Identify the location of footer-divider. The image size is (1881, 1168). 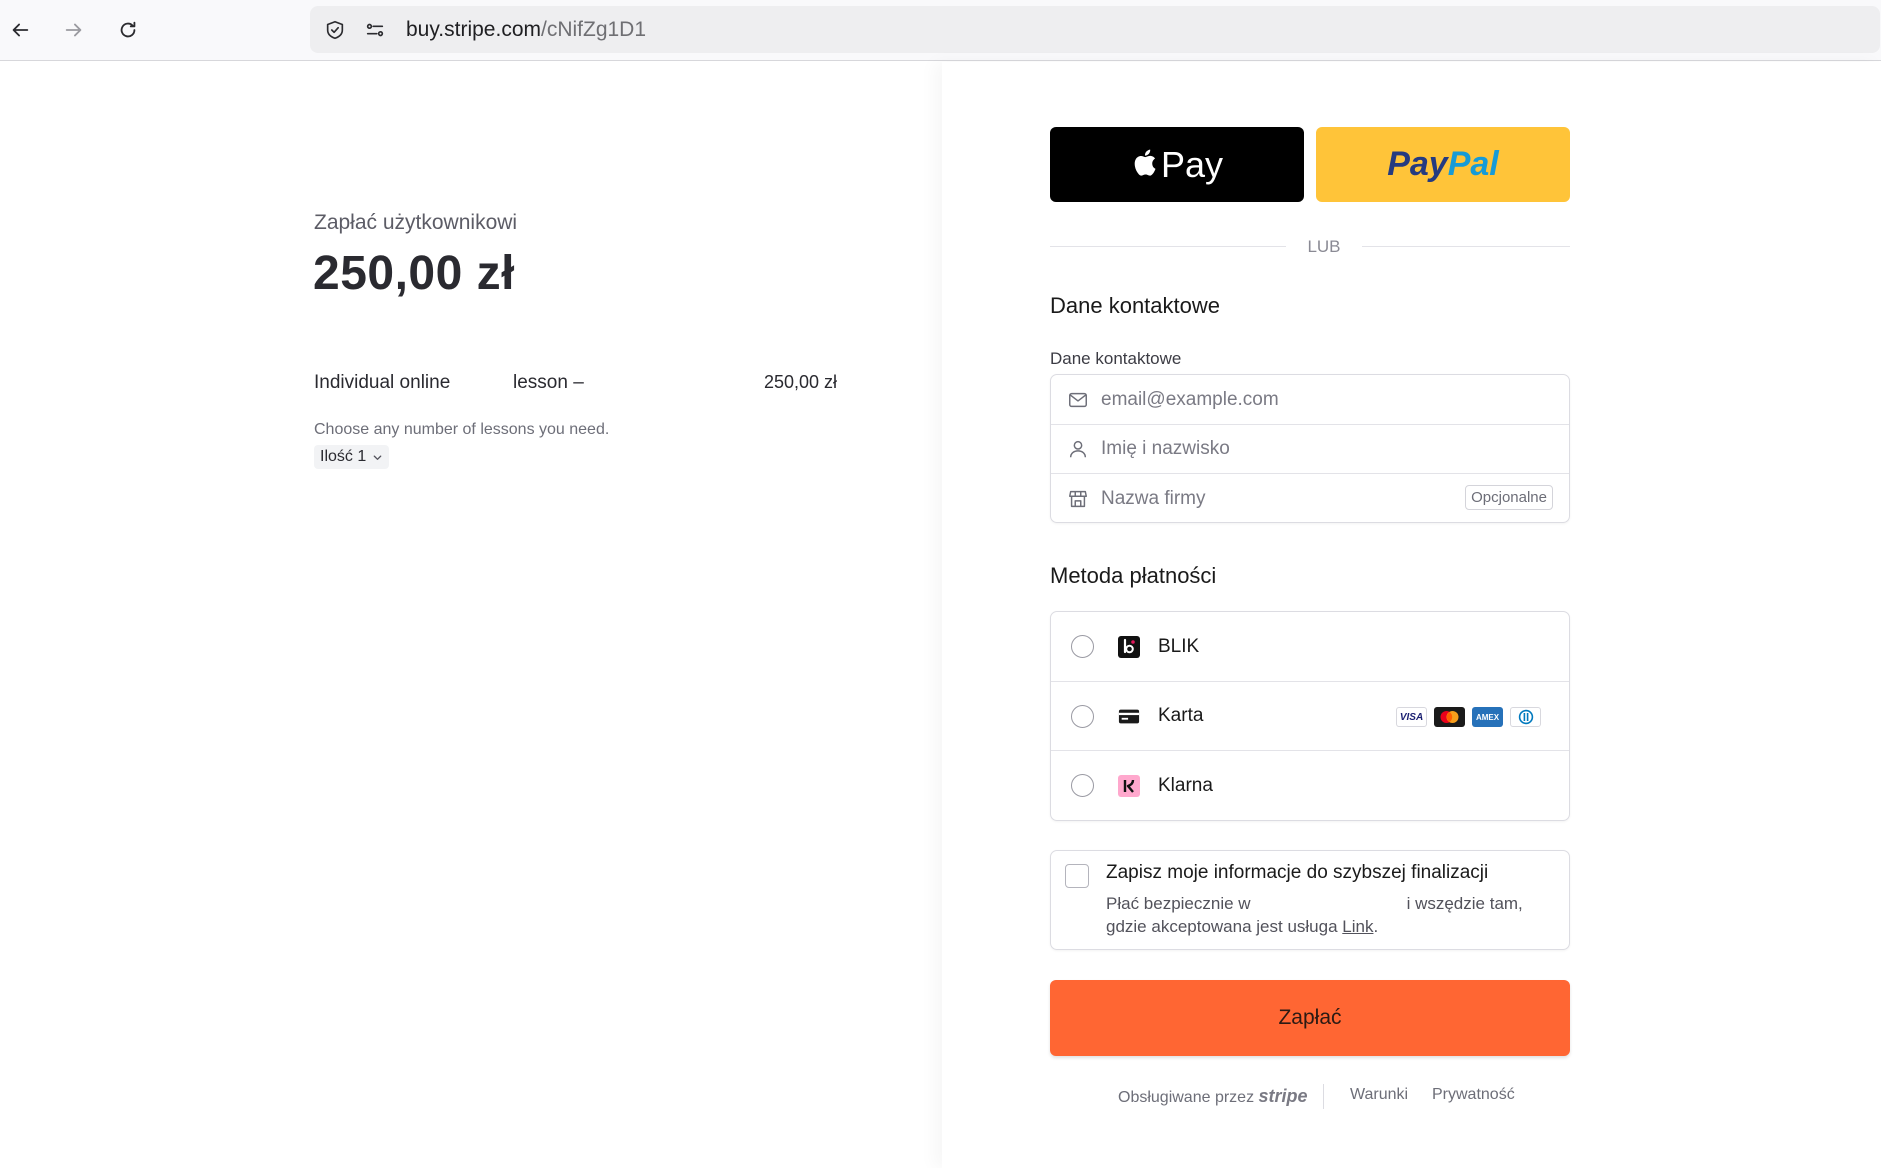
(1323, 1096).